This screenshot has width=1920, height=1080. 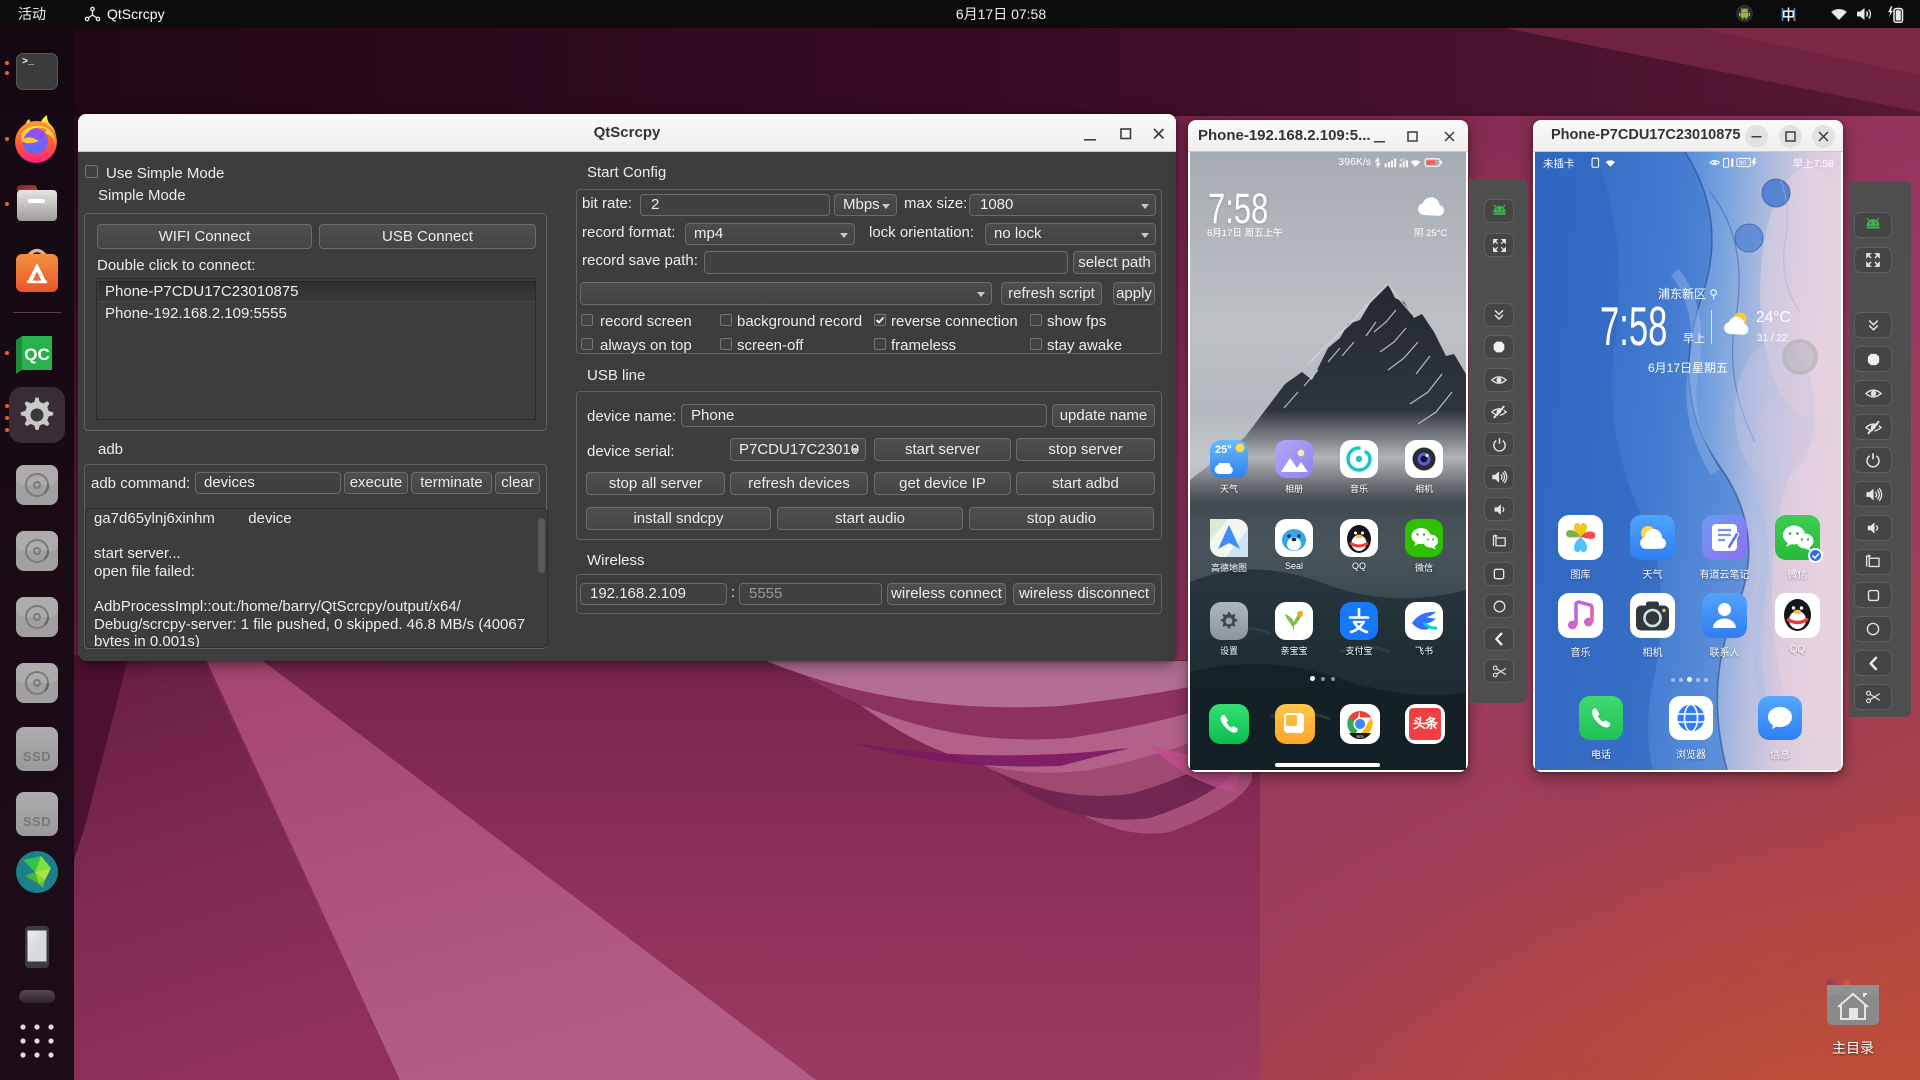 What do you see at coordinates (1743, 163) in the screenshot?
I see `svg-text: 90` at bounding box center [1743, 163].